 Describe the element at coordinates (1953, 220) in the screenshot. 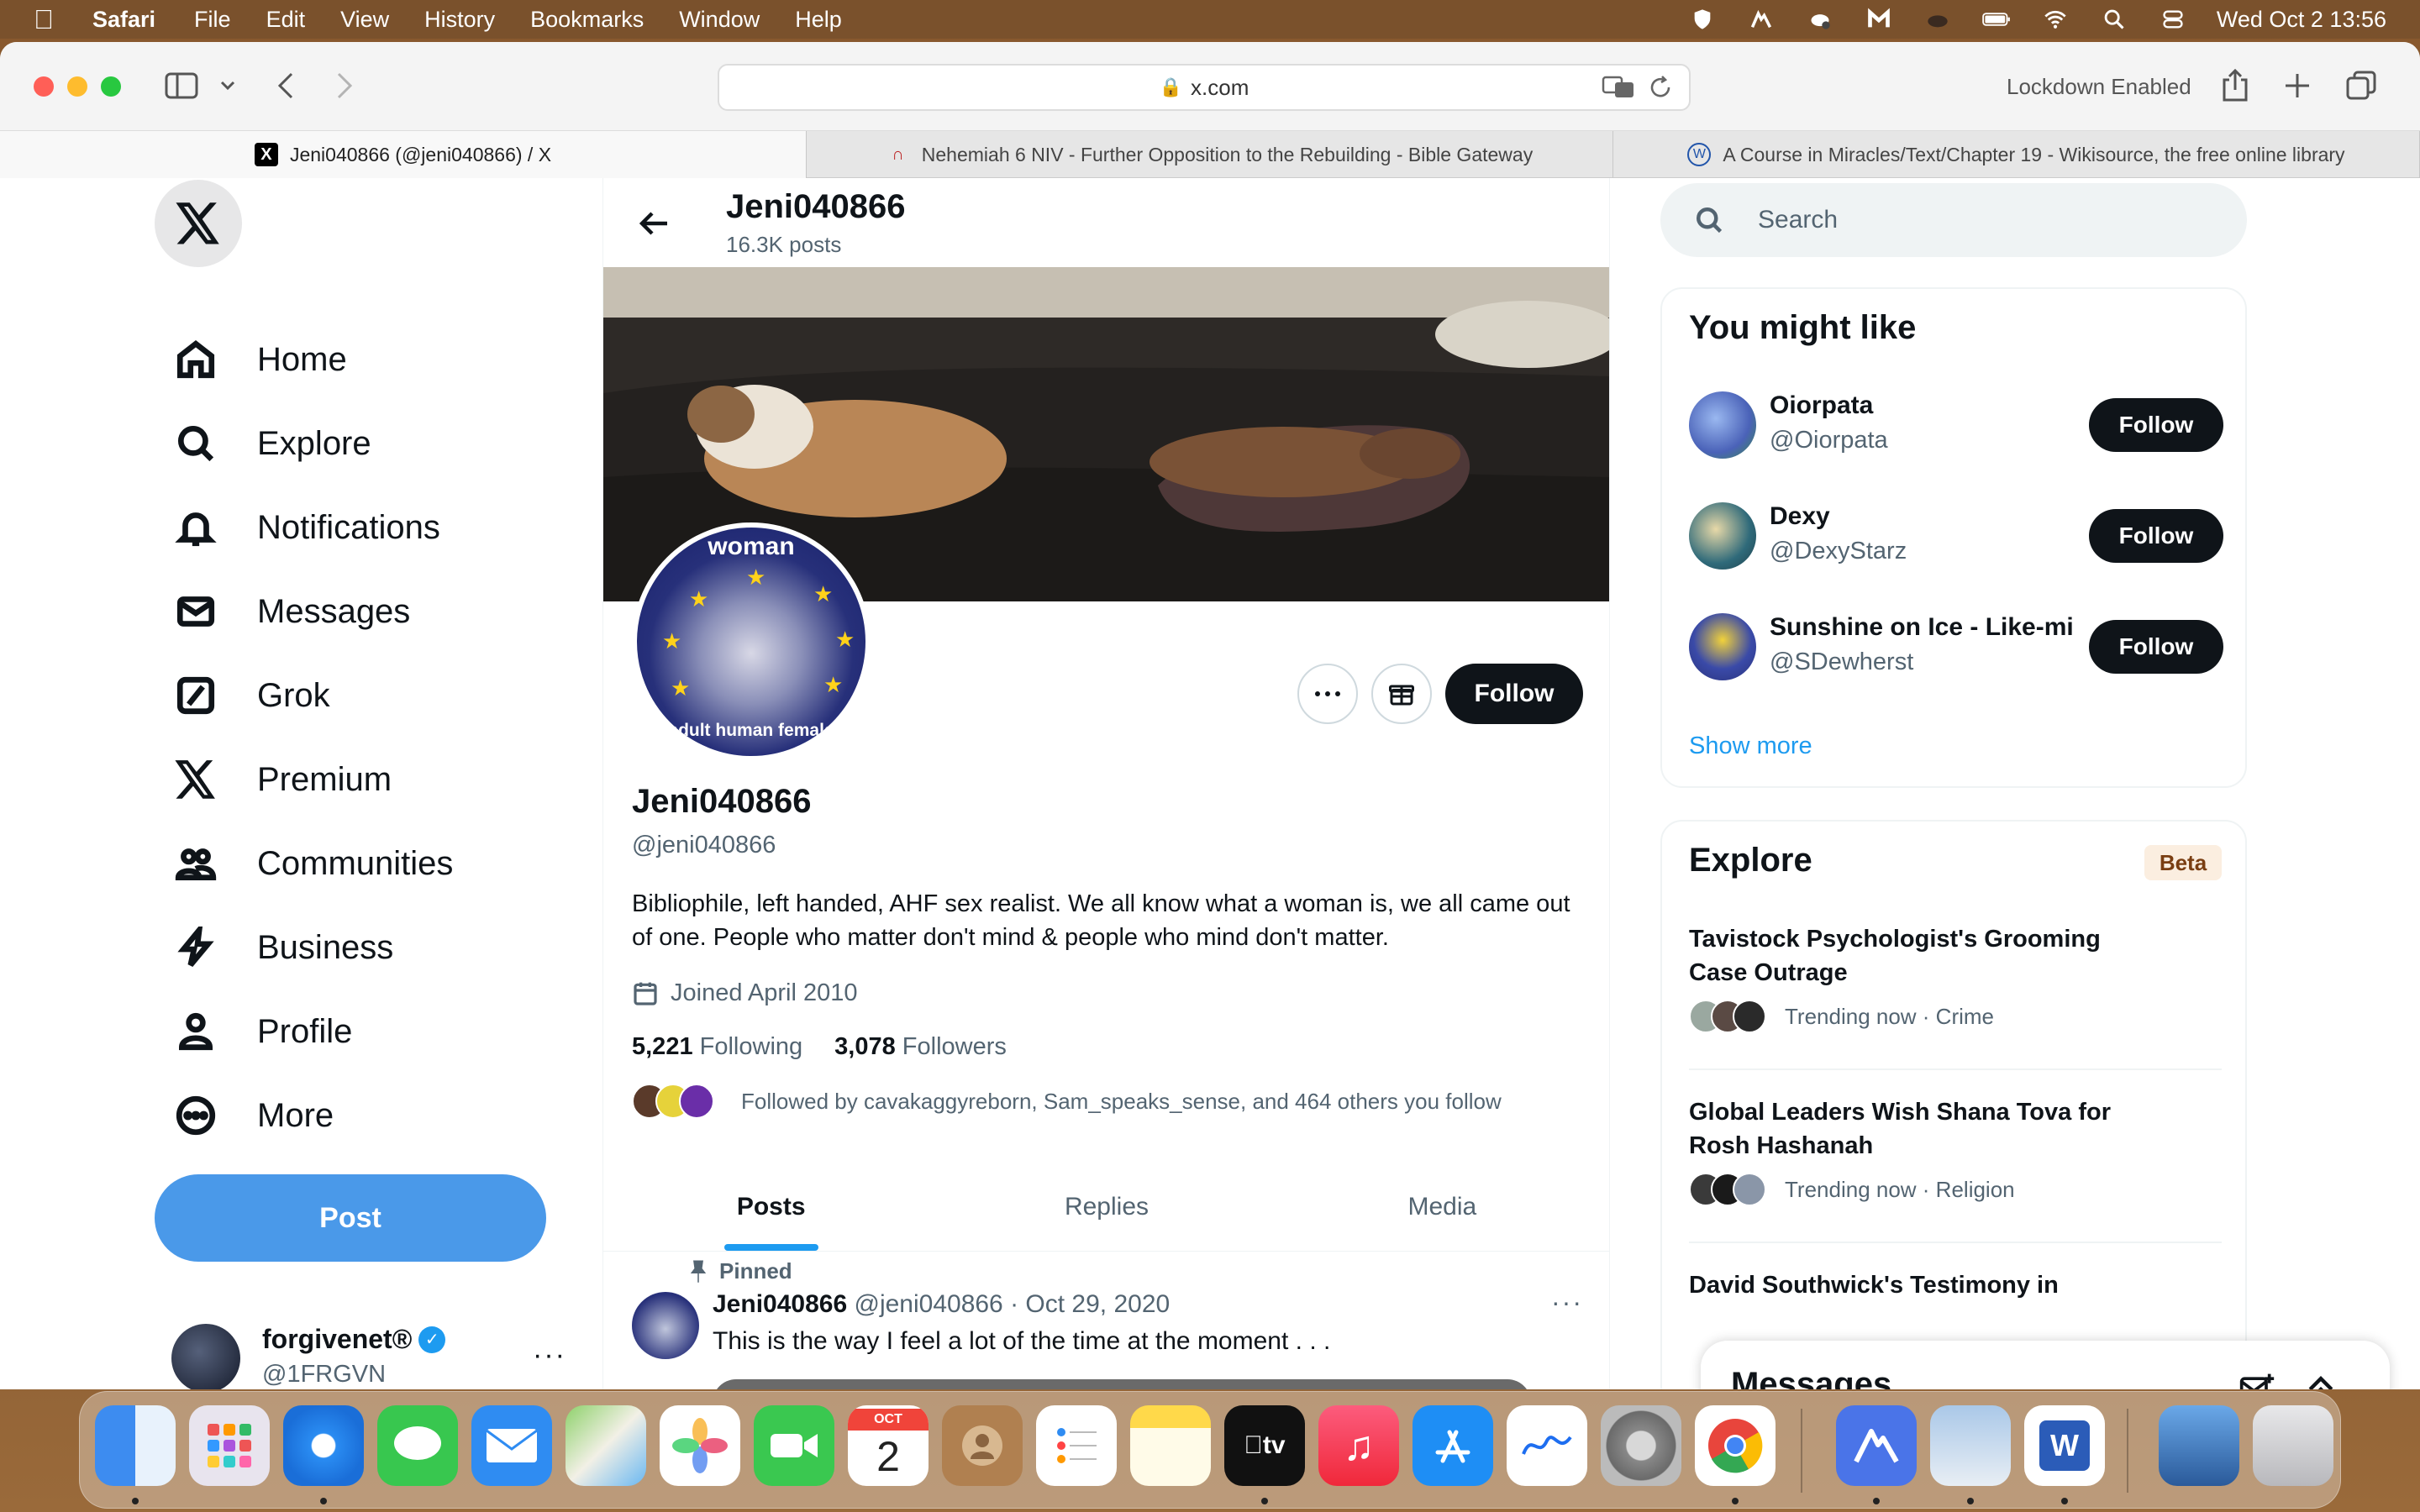

I see `search-input: Search` at that location.